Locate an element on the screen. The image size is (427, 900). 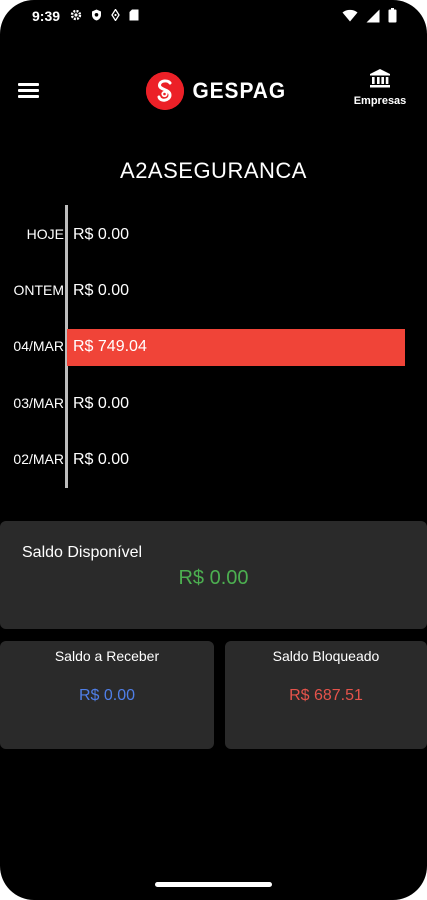
history-date: HOJE is located at coordinates (45, 234).